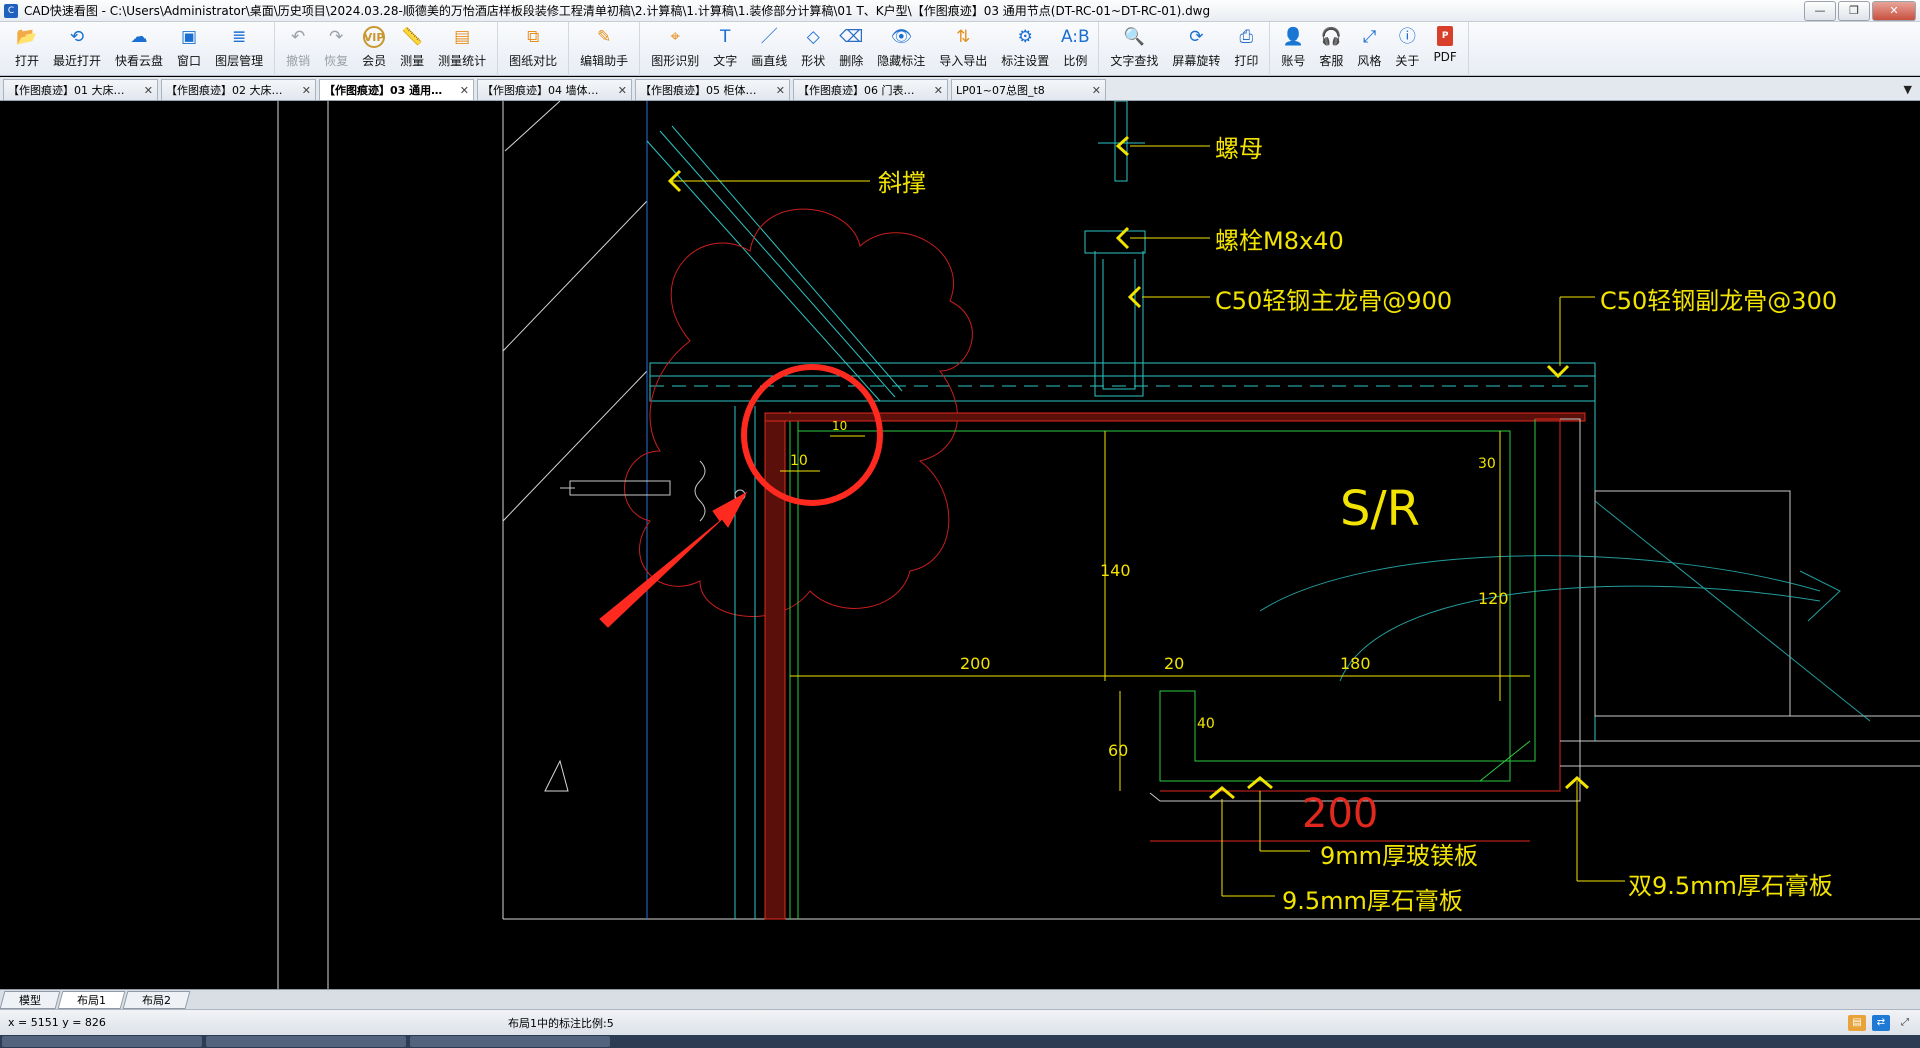 This screenshot has width=1920, height=1048. What do you see at coordinates (1857, 1022) in the screenshot?
I see `note-icon: ▤` at bounding box center [1857, 1022].